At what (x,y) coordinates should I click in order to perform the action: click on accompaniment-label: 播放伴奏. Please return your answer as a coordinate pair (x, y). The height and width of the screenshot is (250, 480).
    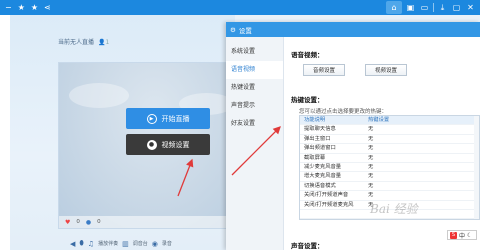
    Looking at the image, I should click on (108, 243).